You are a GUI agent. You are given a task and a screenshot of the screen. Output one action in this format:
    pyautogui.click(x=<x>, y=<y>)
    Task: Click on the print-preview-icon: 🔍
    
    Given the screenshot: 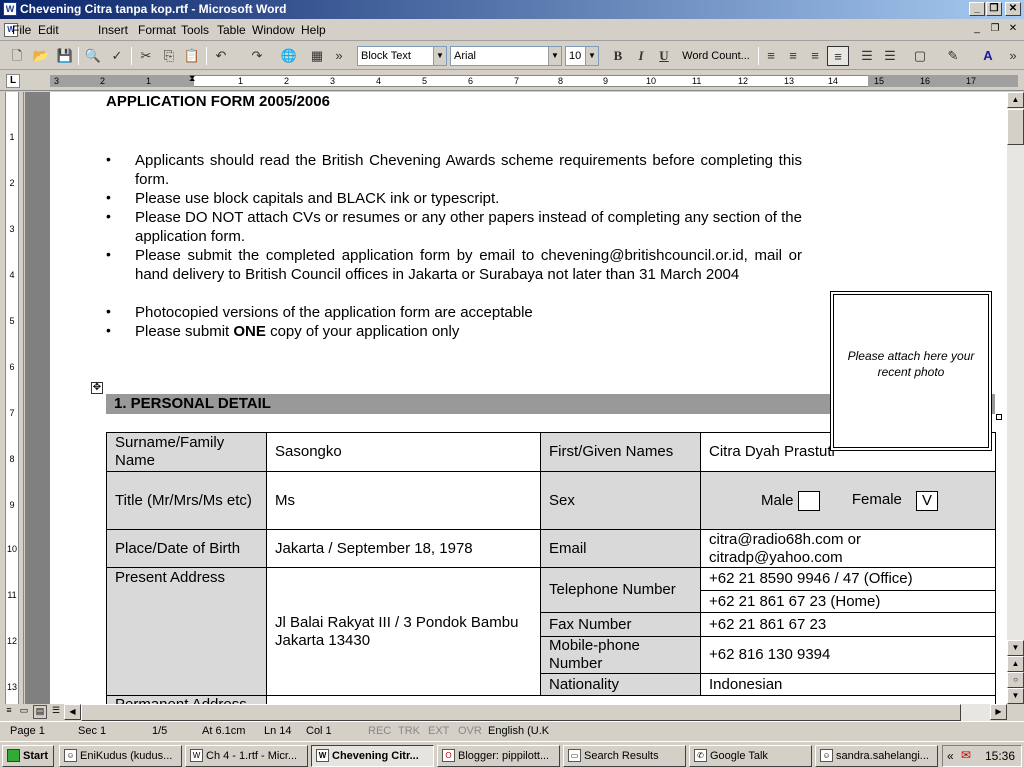 What is the action you would take?
    pyautogui.click(x=93, y=56)
    